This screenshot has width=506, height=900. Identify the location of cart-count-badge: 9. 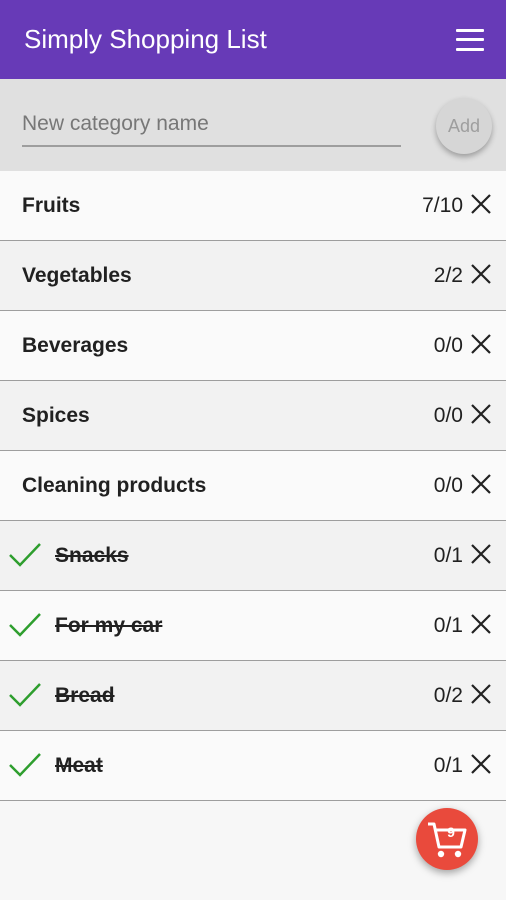
(451, 832).